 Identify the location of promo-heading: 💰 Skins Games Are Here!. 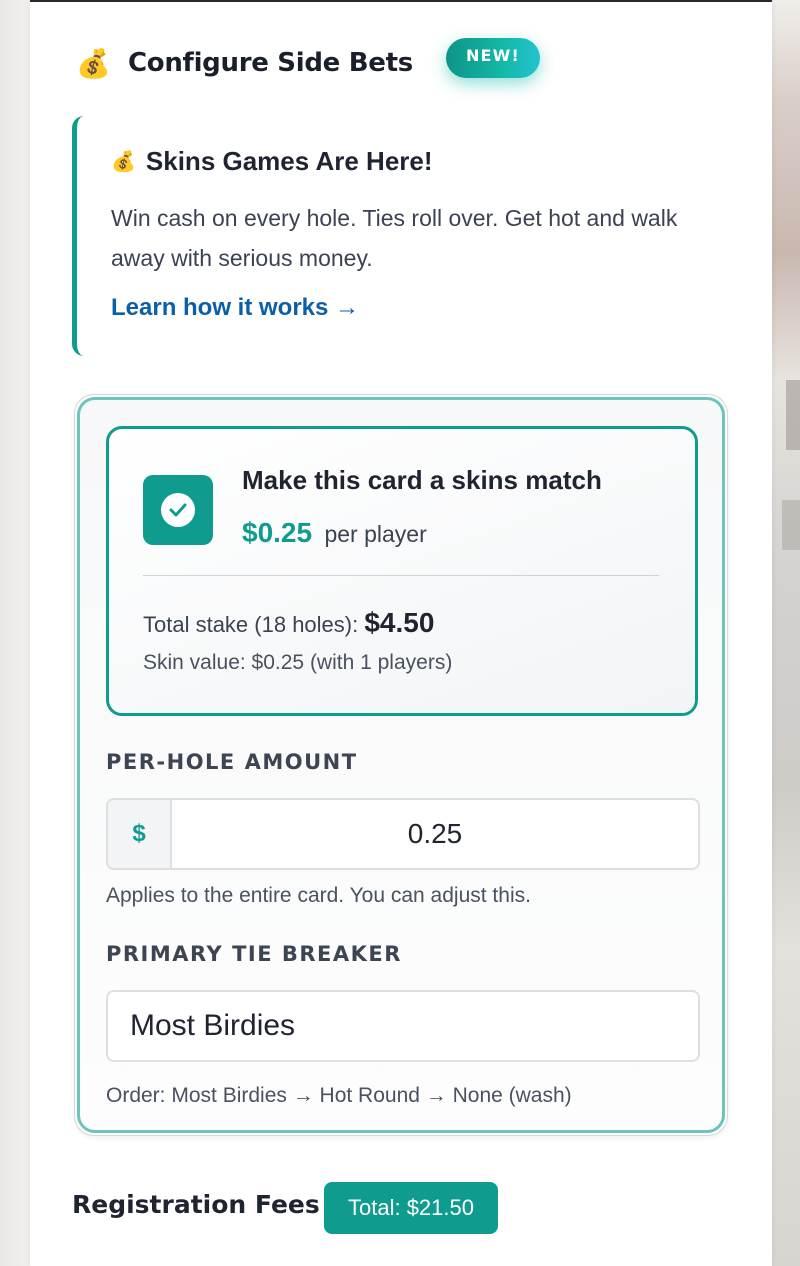
(272, 161).